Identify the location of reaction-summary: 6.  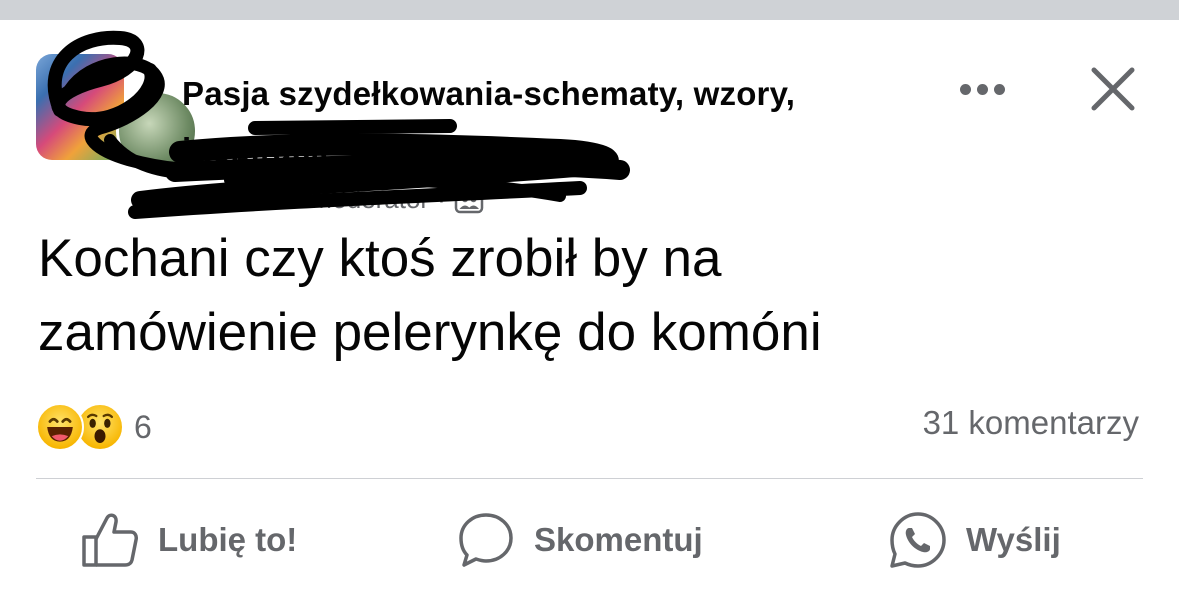
(94, 427).